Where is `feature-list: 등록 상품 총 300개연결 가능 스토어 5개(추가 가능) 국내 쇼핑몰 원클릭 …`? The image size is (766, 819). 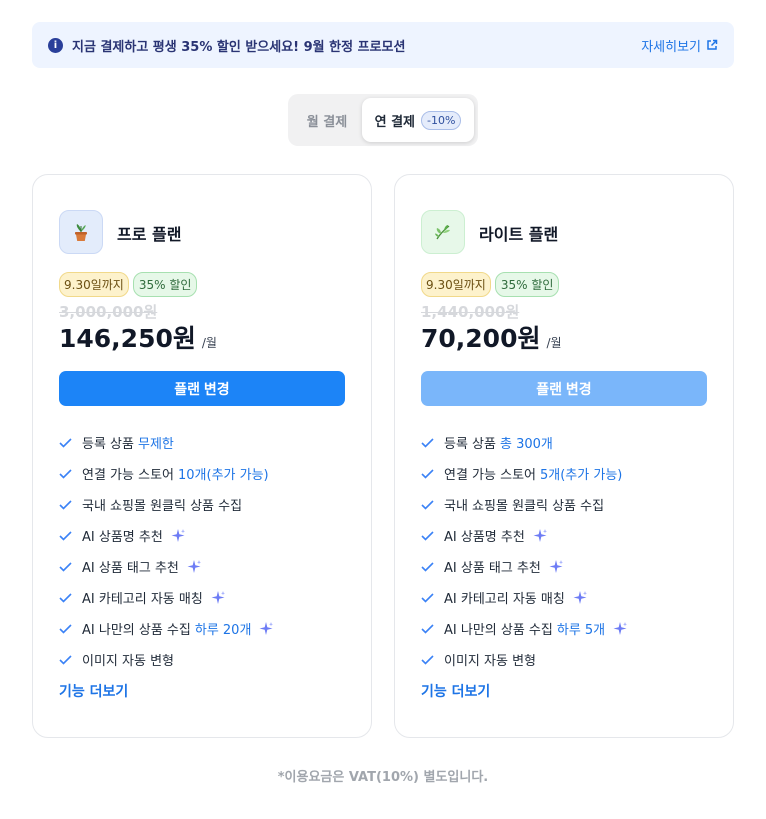
feature-list: 등록 상품 총 300개연결 가능 스토어 5개(추가 가능) 국내 쇼핑몰 원클릭 … is located at coordinates (524, 551).